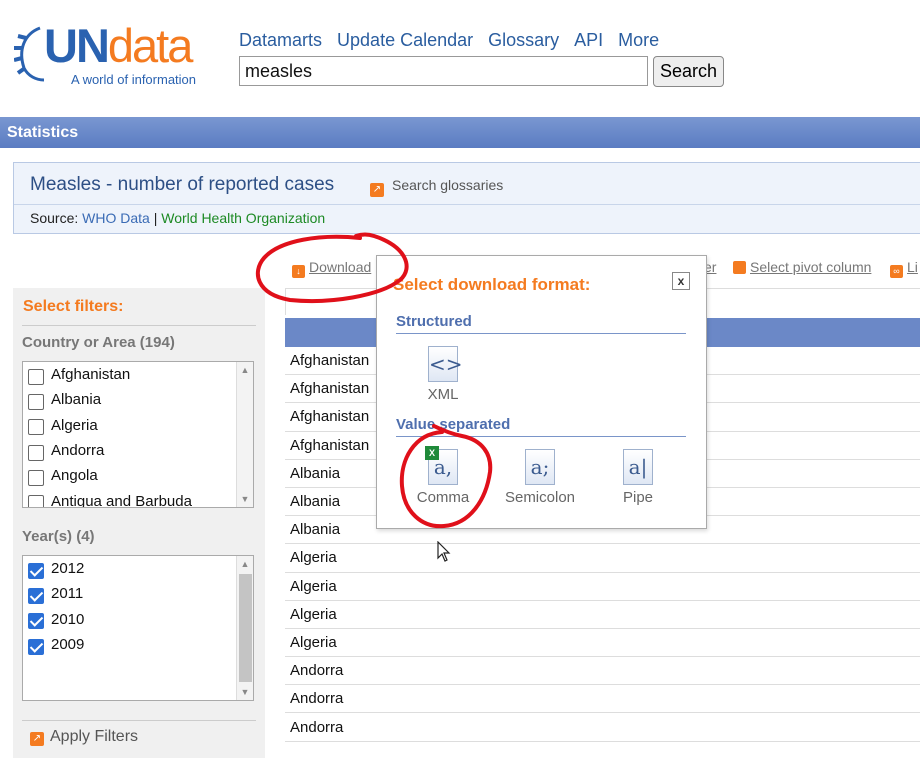 The width and height of the screenshot is (920, 758). What do you see at coordinates (540, 497) in the screenshot?
I see `format-label: Semicolon` at bounding box center [540, 497].